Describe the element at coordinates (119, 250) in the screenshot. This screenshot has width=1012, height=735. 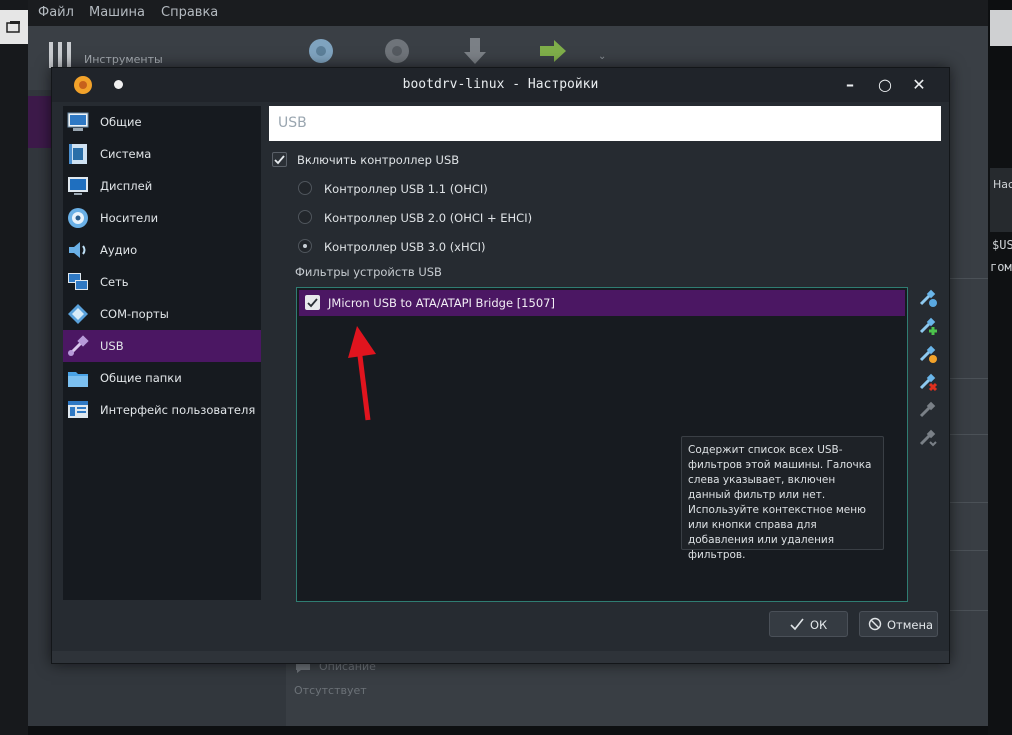
I see `sidebar-item-label: Аудио` at that location.